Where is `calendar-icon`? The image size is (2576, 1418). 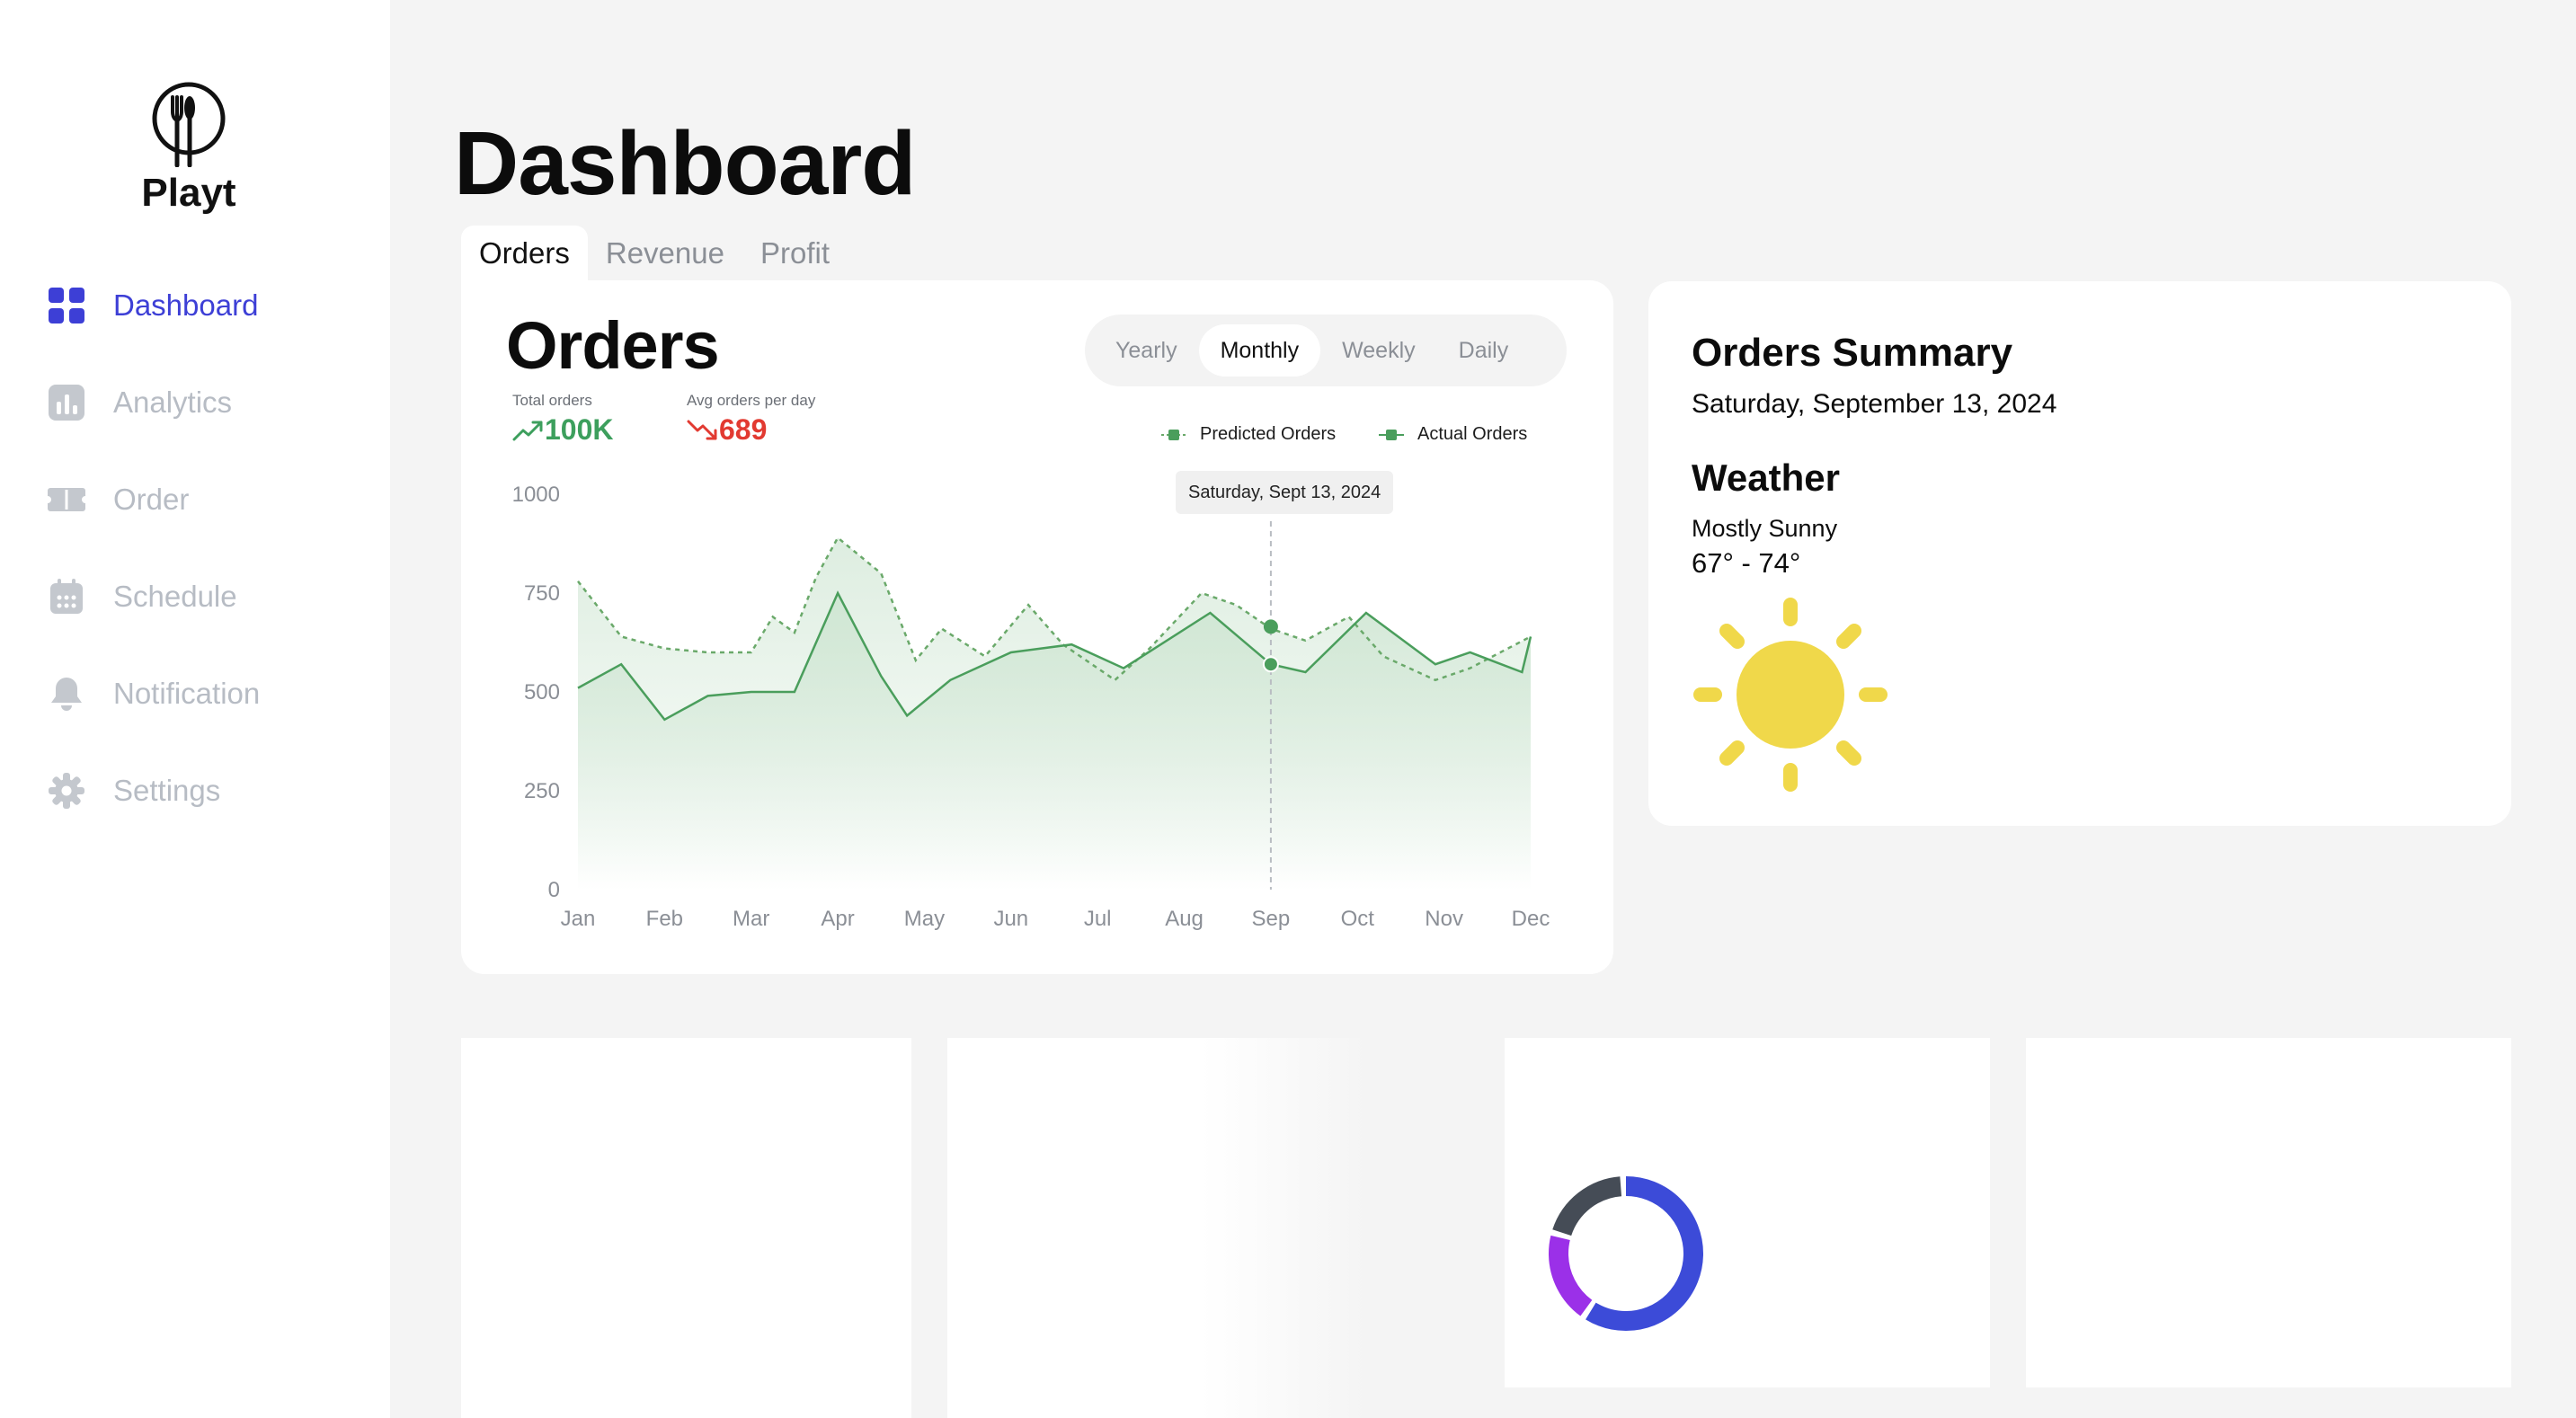
calendar-icon is located at coordinates (66, 596).